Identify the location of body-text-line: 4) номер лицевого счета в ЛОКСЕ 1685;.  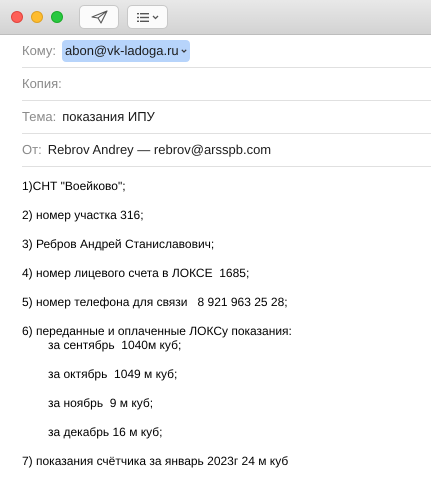
(136, 273).